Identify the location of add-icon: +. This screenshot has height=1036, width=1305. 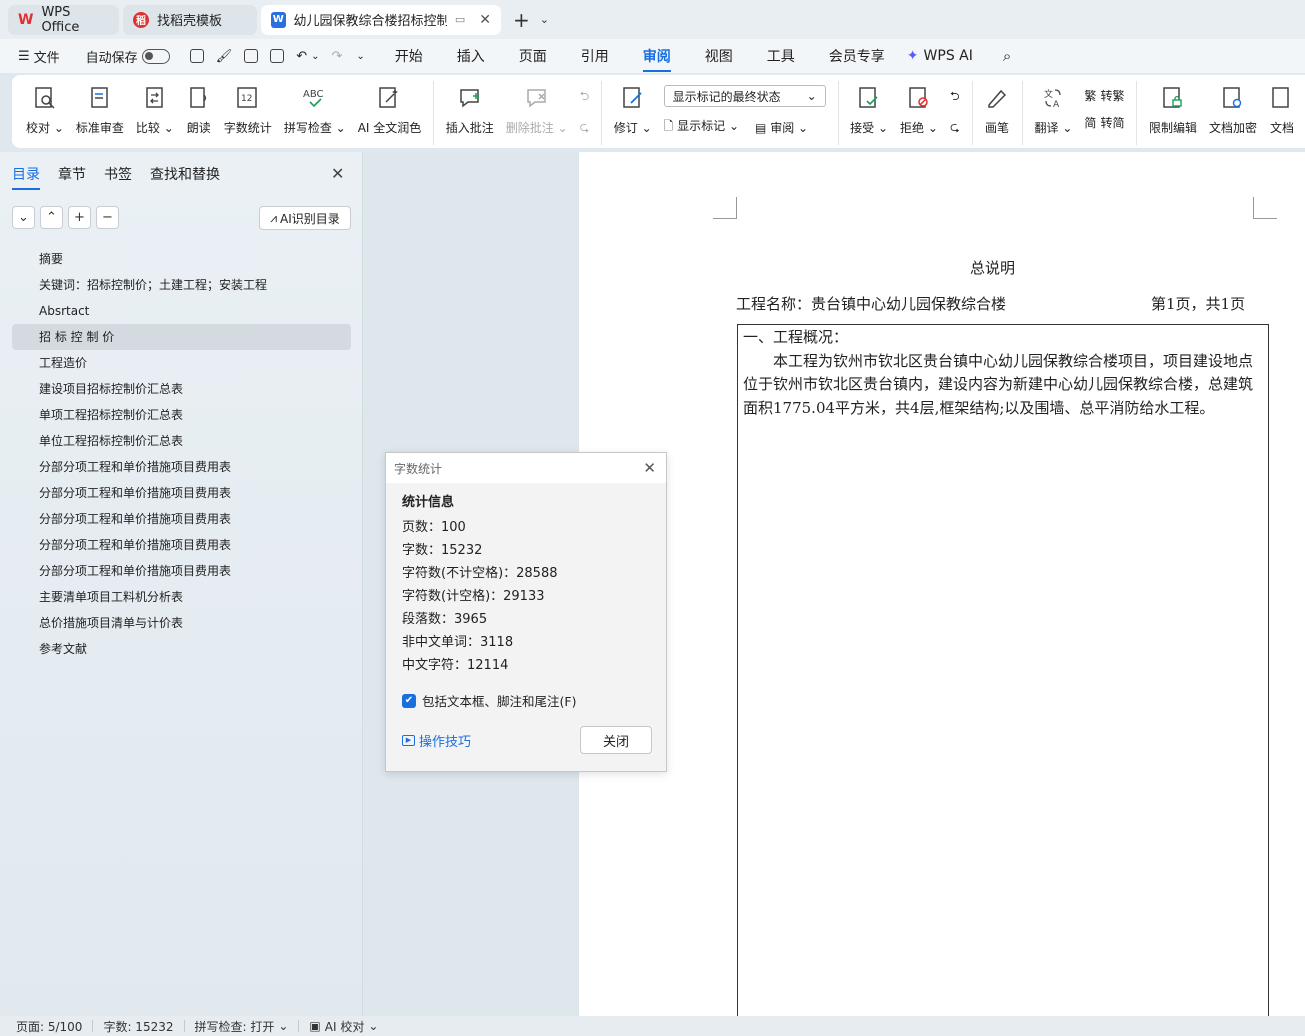
(79, 217).